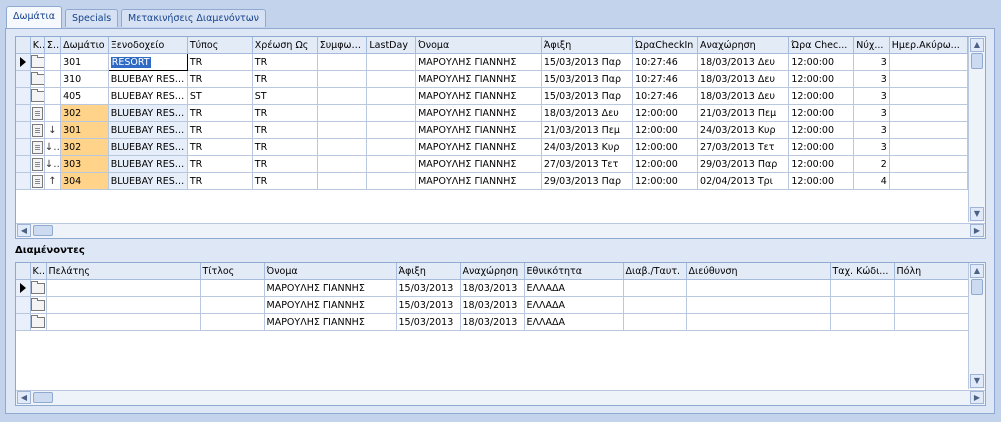  What do you see at coordinates (587, 147) in the screenshot?
I see `arrival-cell: 24/03/2013 Κυρ` at bounding box center [587, 147].